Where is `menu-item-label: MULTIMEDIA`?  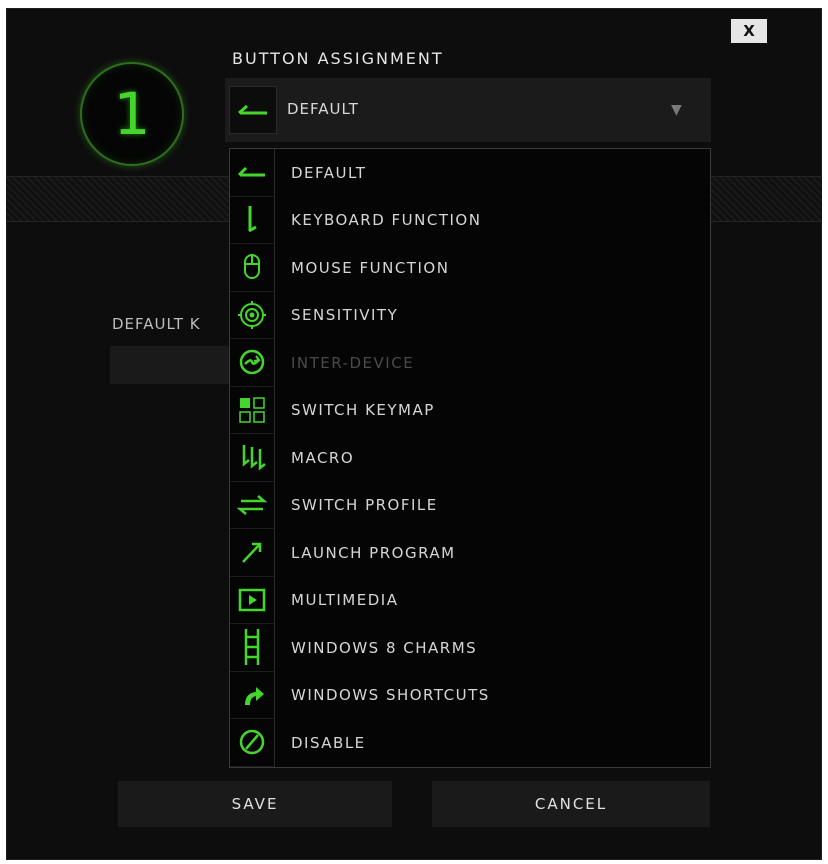 menu-item-label: MULTIMEDIA is located at coordinates (345, 600).